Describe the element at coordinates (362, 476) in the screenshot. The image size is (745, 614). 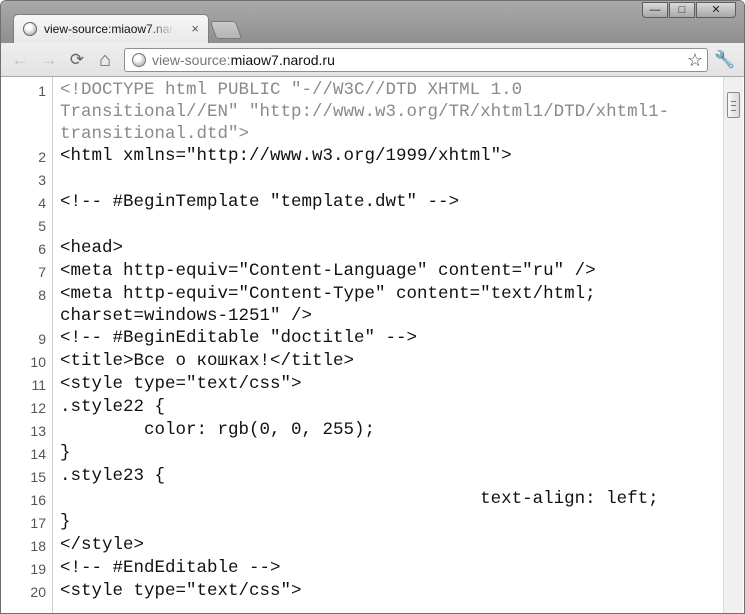
I see `source-line: 15 .style23 {` at that location.